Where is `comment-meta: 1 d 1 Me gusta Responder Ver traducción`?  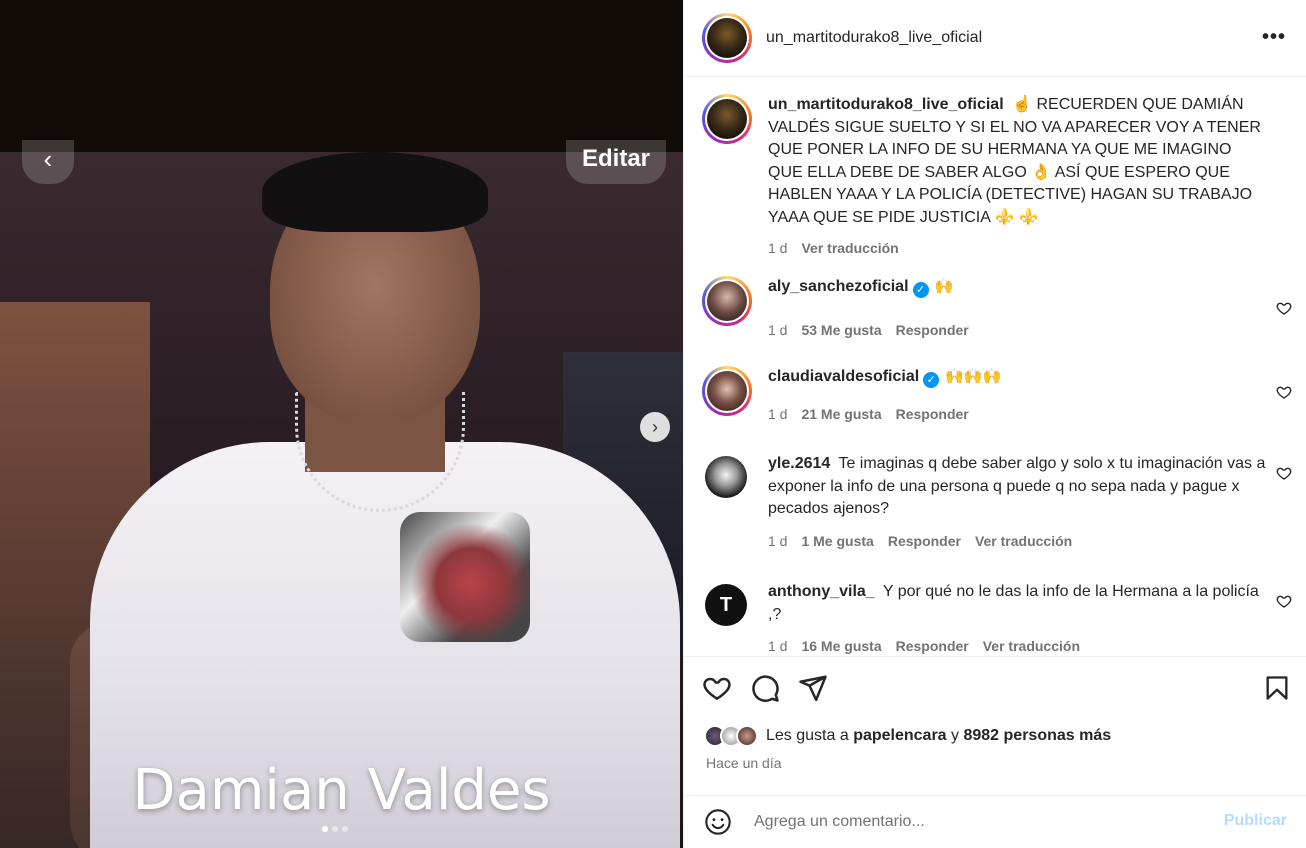
comment-meta: 1 d 1 Me gusta Responder Ver traducción is located at coordinates (920, 541).